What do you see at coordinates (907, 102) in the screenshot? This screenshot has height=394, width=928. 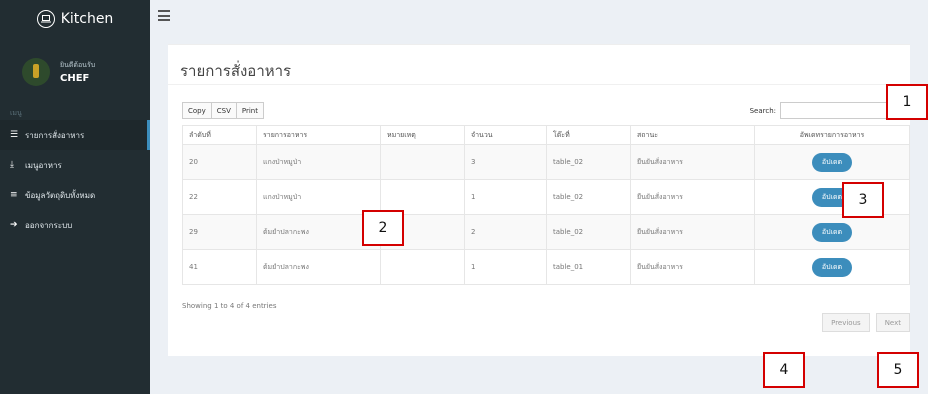 I see `annotation-marker-1: 1` at bounding box center [907, 102].